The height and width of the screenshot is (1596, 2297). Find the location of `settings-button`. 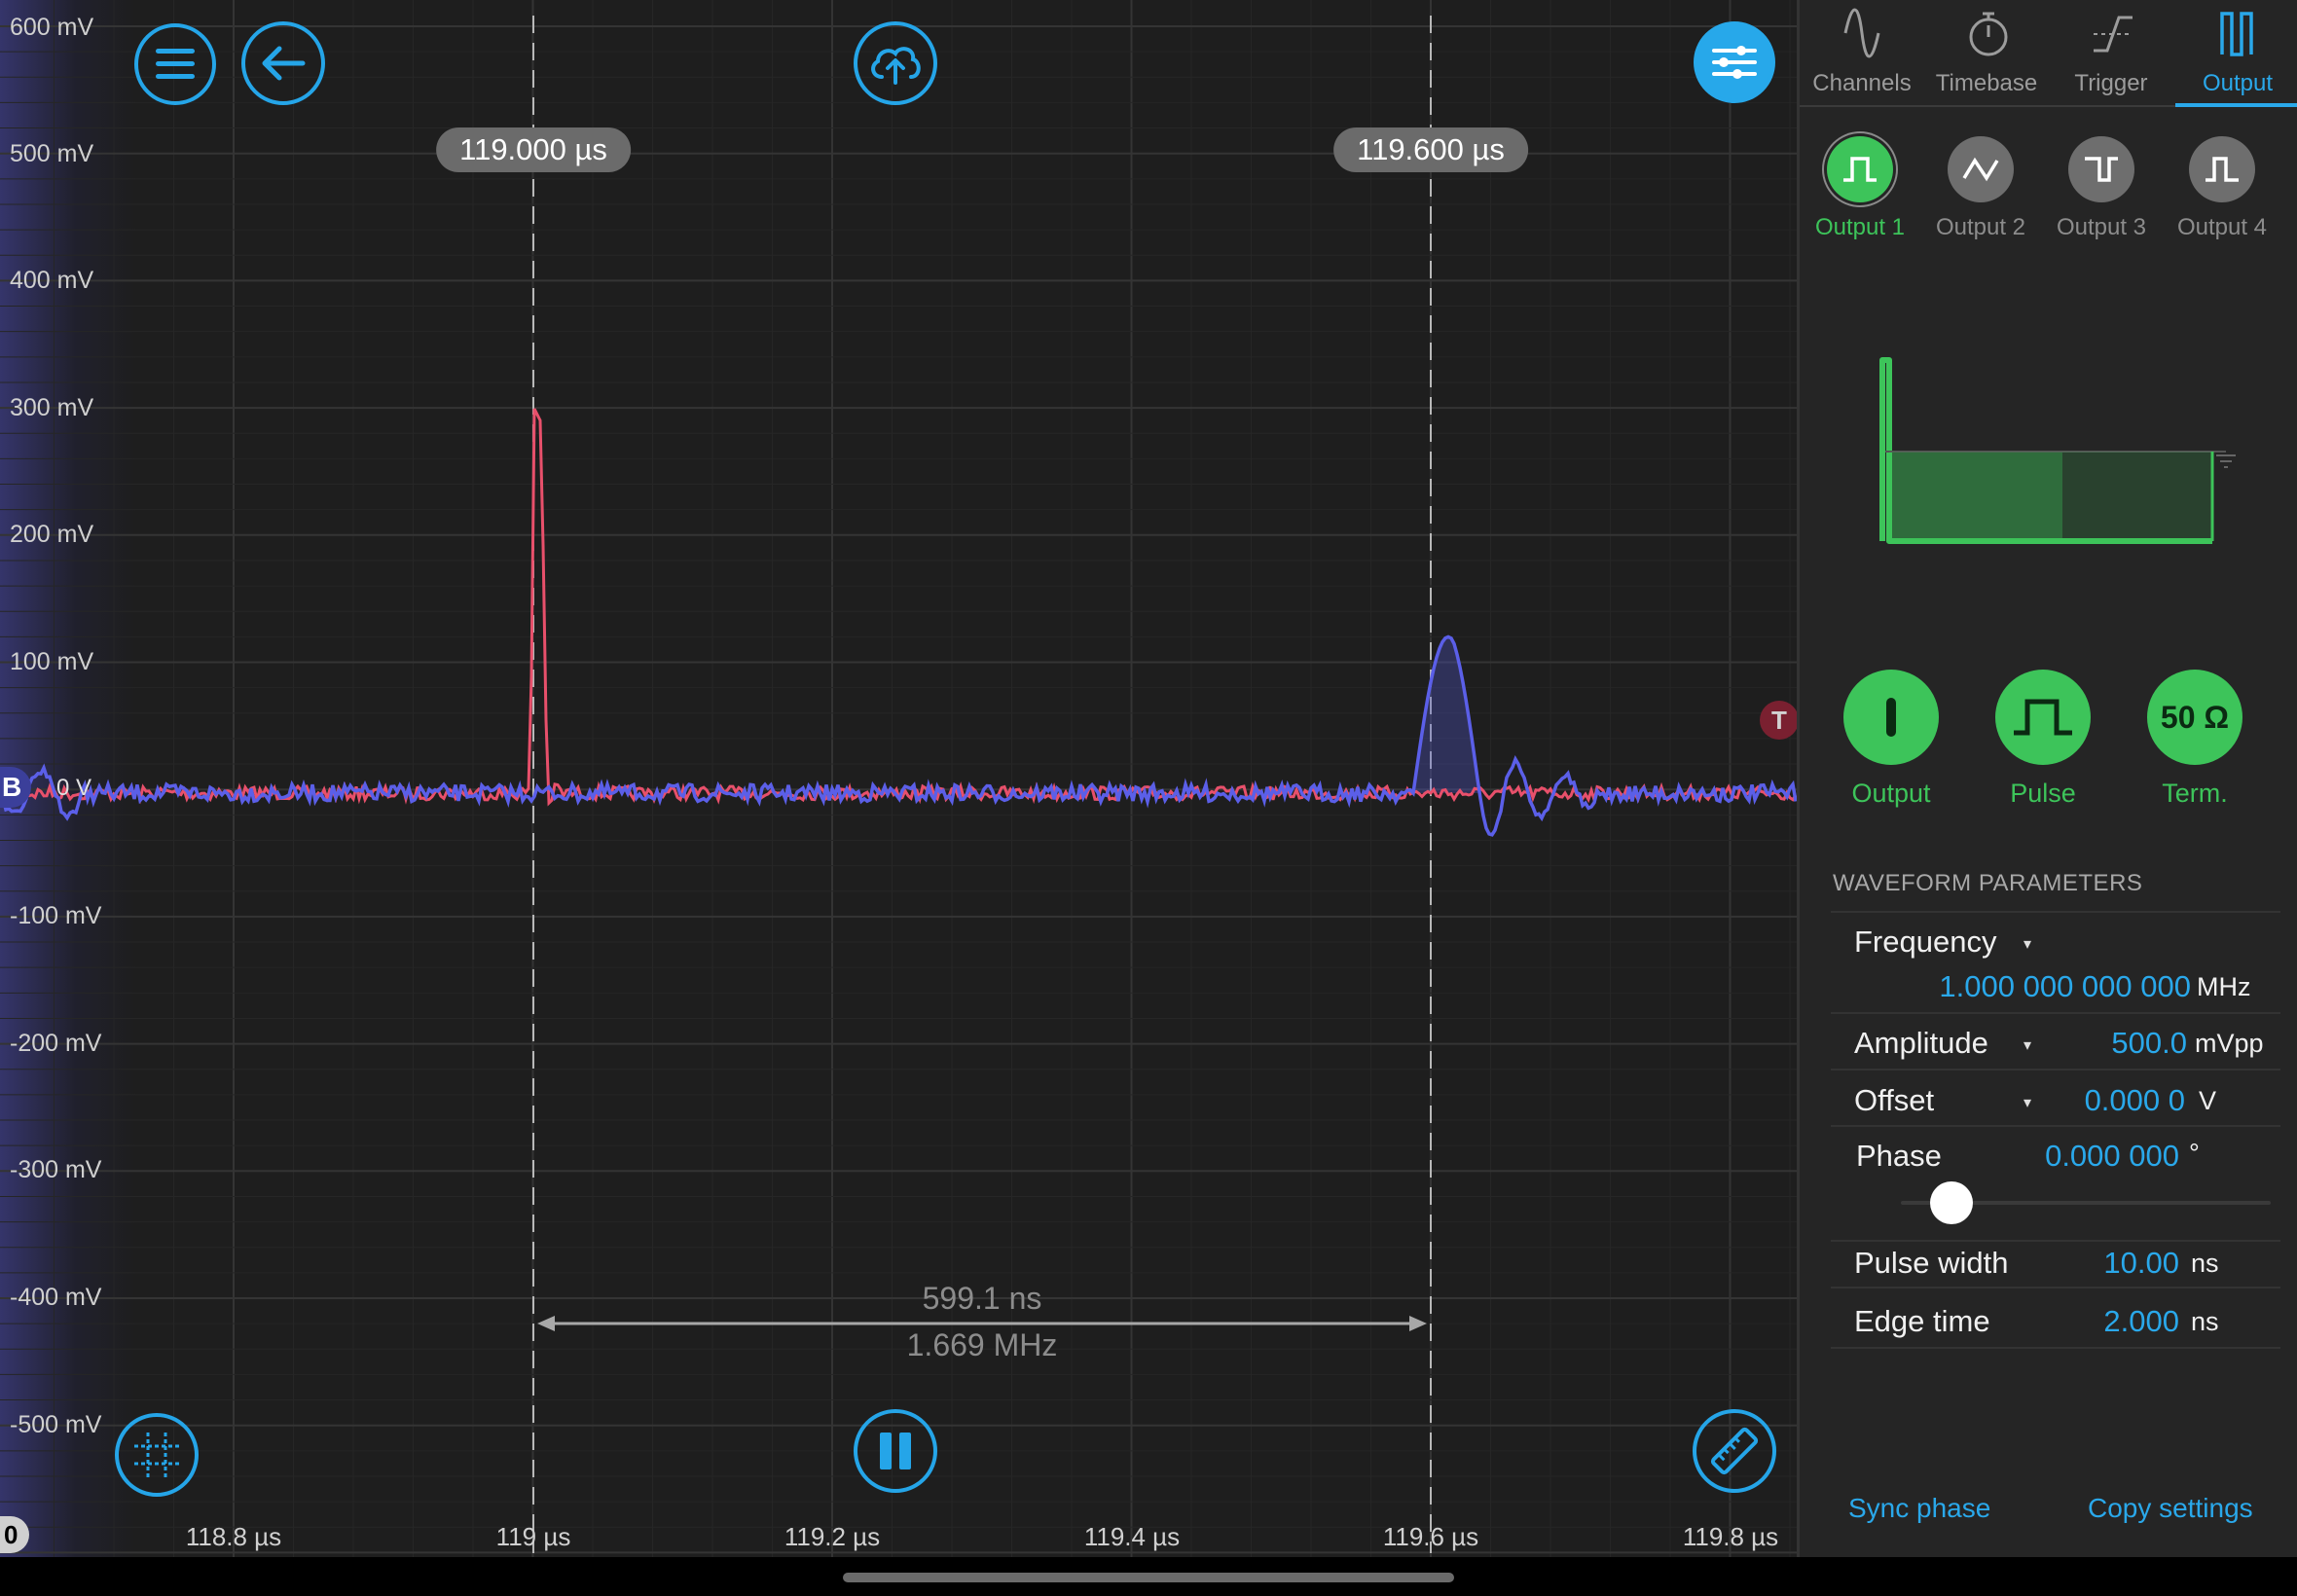

settings-button is located at coordinates (1734, 62).